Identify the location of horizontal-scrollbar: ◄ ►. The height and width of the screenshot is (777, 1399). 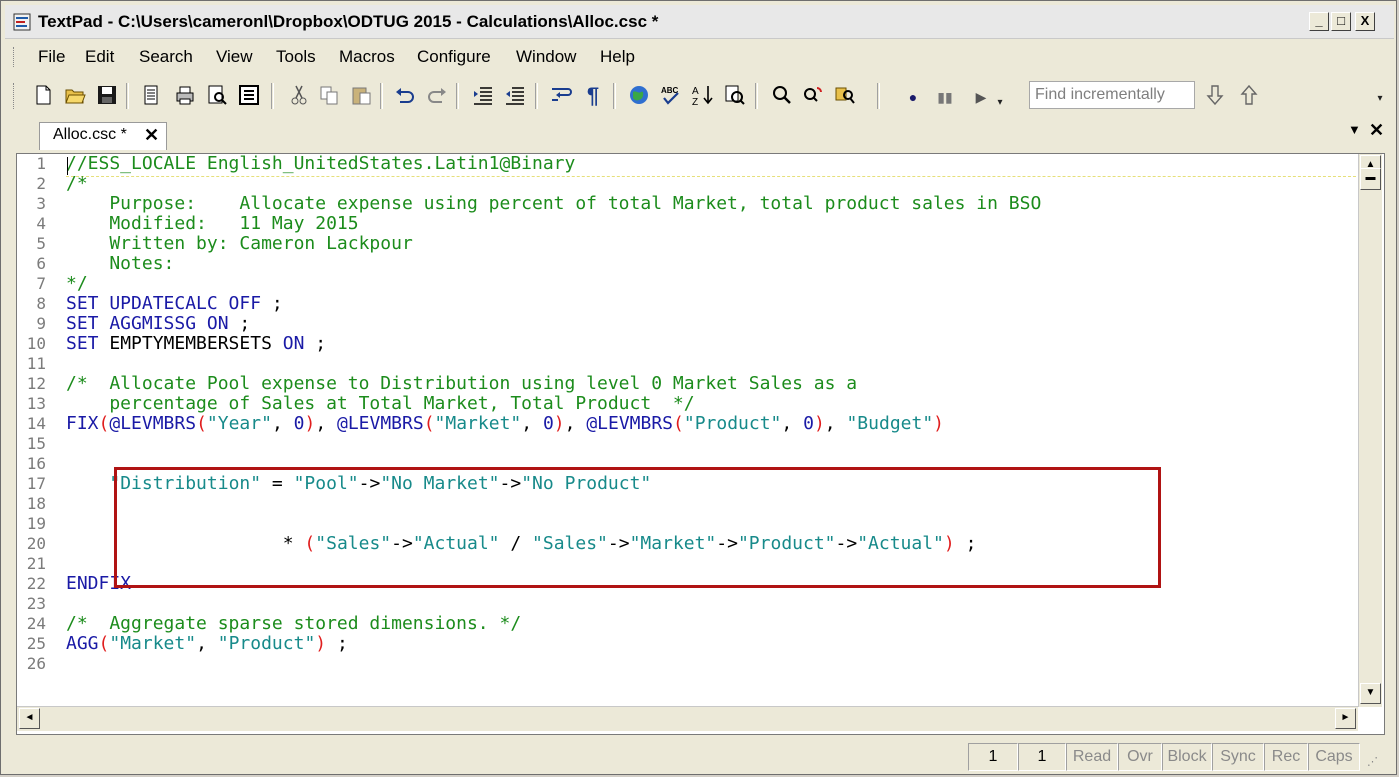
(687, 718).